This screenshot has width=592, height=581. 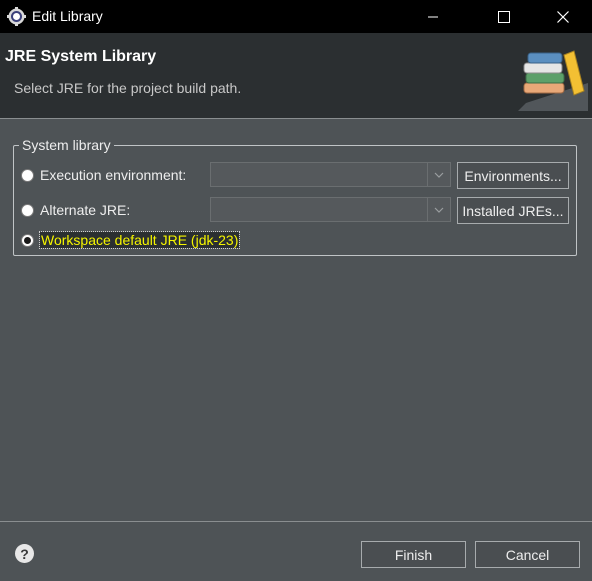 I want to click on group-label: System library, so click(x=66, y=145).